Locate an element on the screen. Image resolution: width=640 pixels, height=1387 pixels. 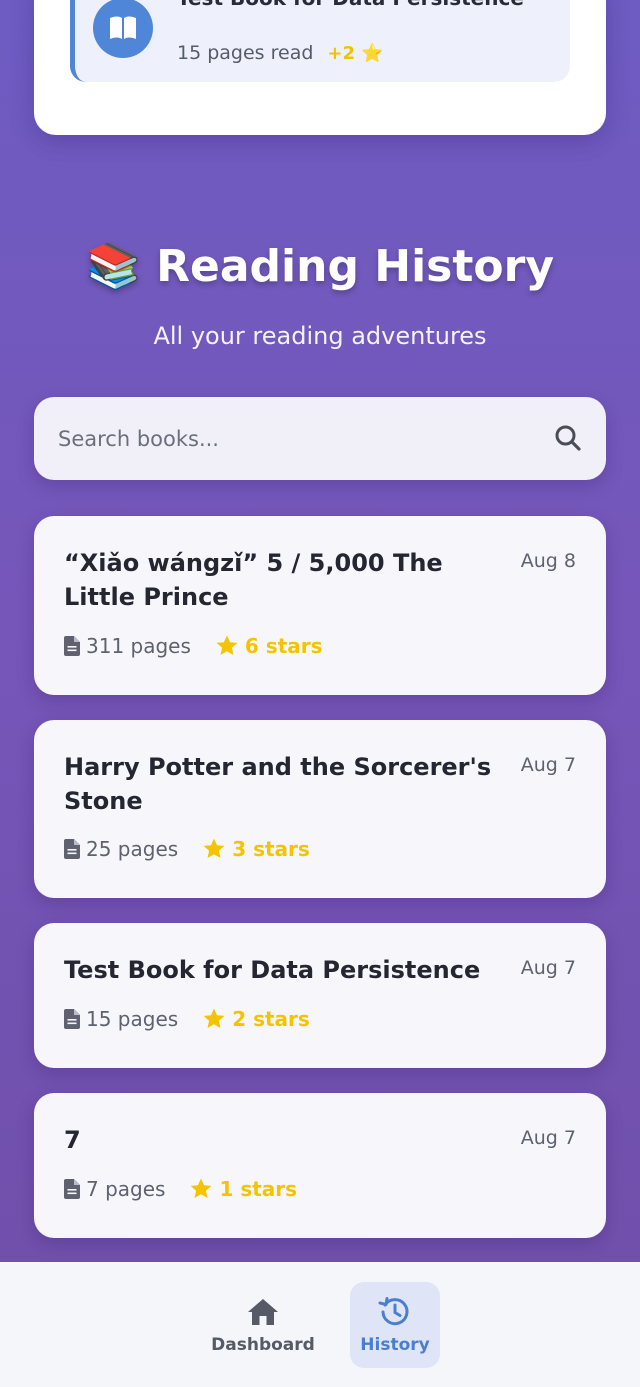
book-stars: 3 stars is located at coordinates (256, 849).